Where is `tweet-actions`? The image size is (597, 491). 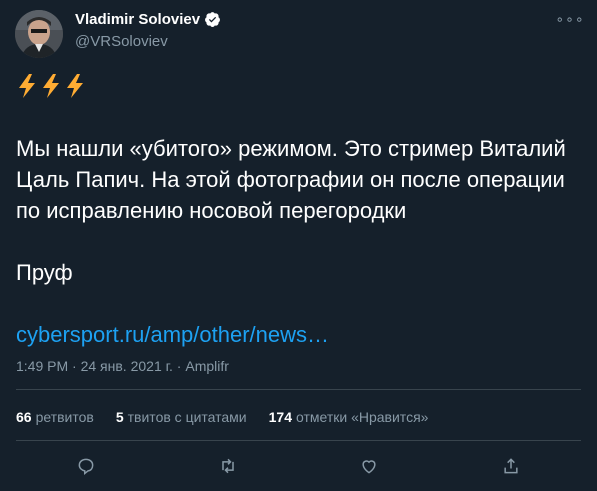 tweet-actions is located at coordinates (298, 466).